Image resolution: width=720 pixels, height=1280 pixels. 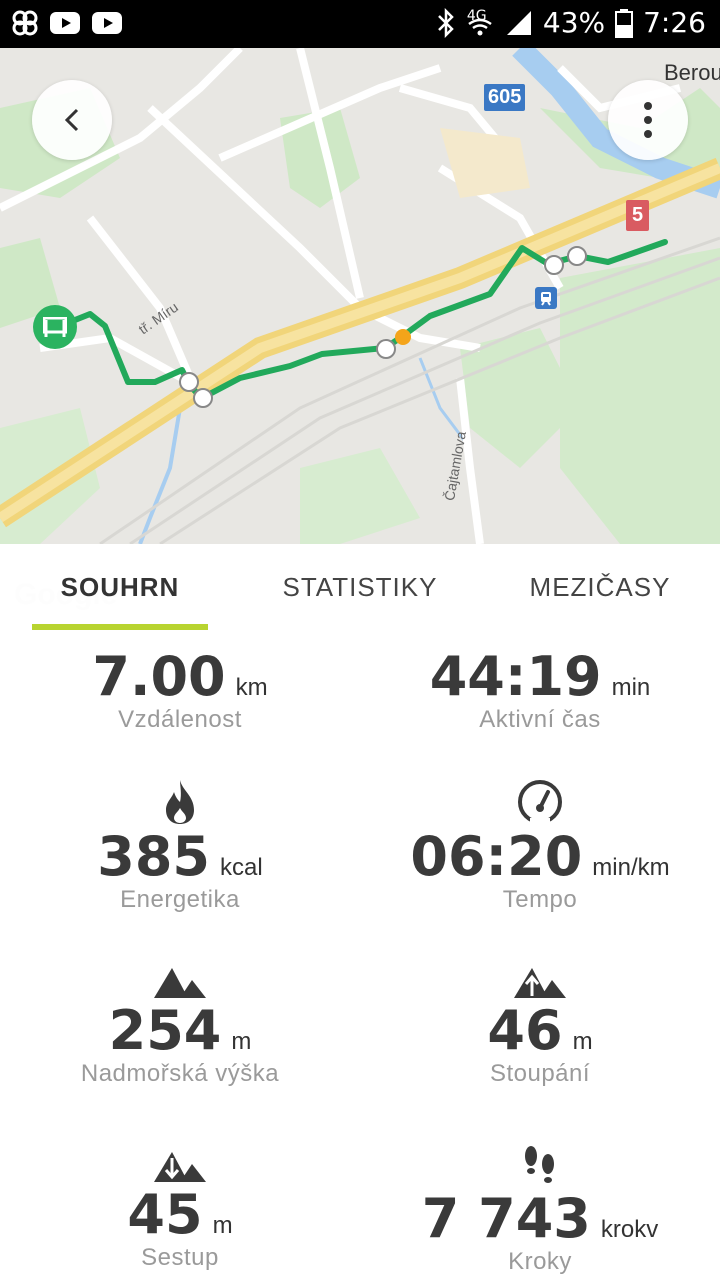 I want to click on ascent-icon, so click(x=540, y=983).